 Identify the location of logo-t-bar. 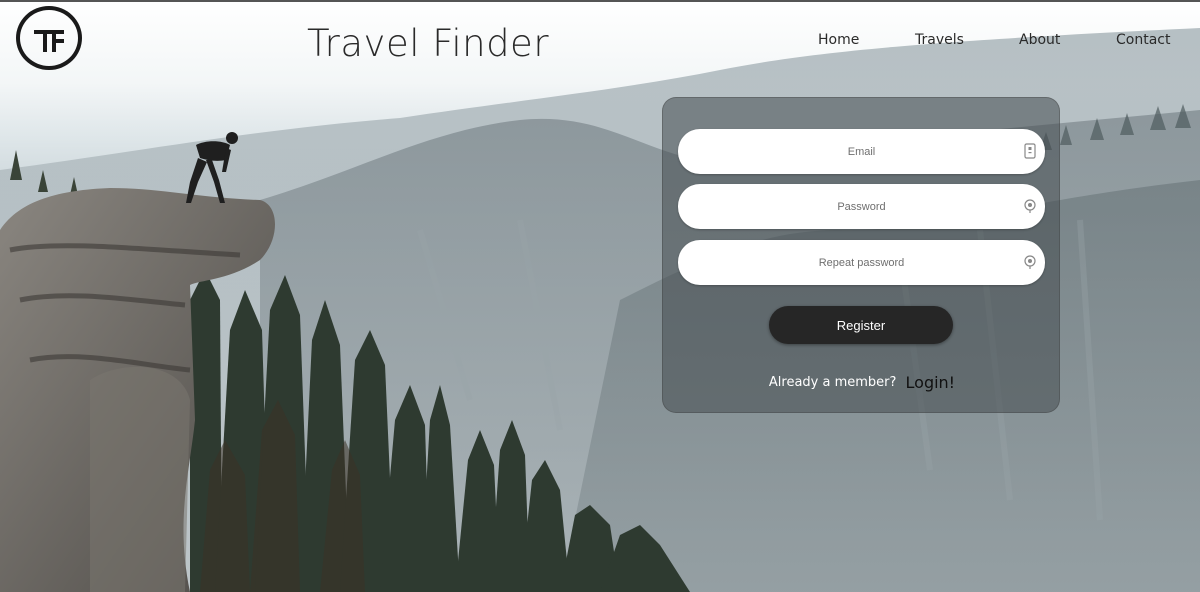
(49, 32).